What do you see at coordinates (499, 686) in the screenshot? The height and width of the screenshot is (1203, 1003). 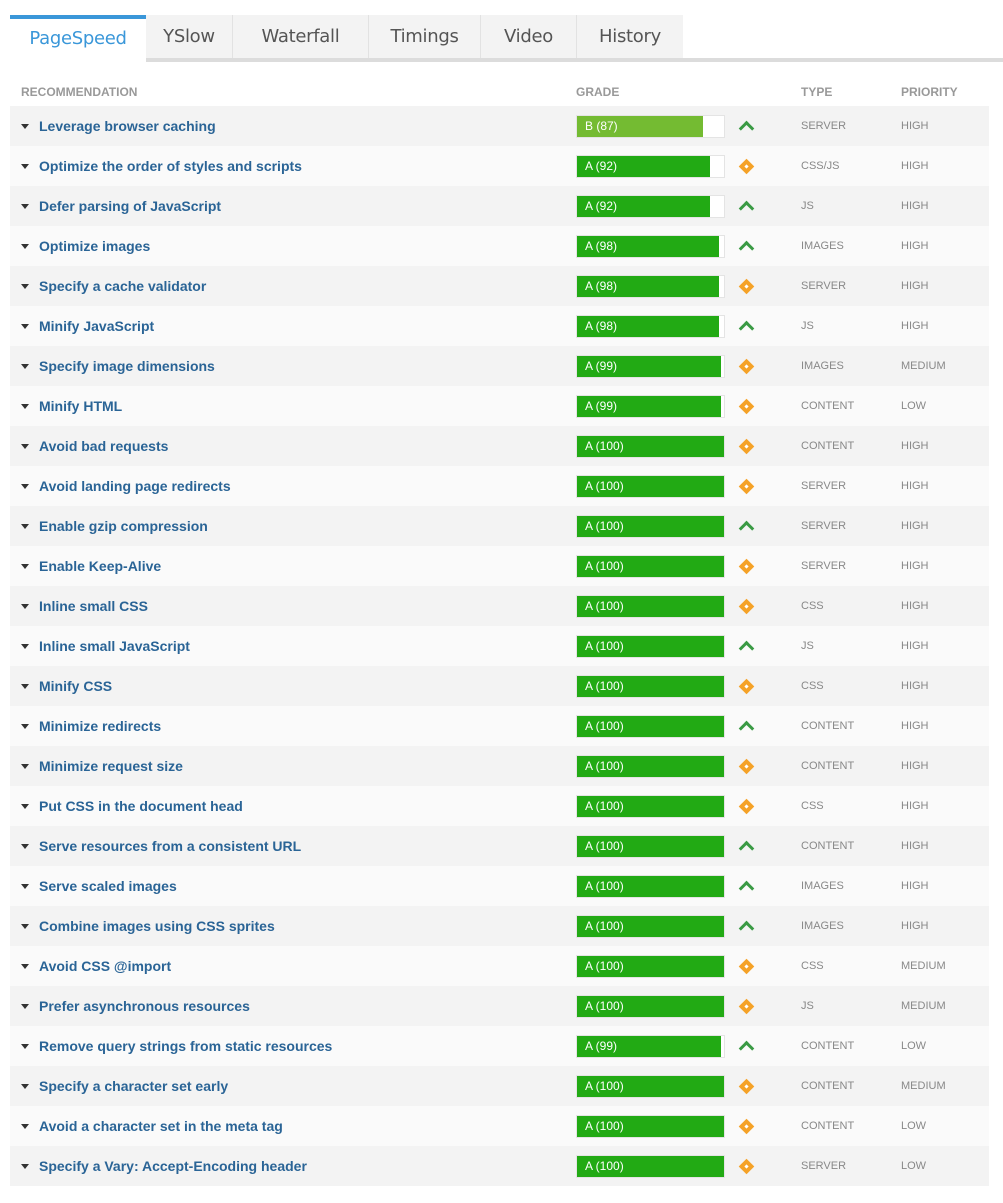 I see `table-row: Minify CSS A (100) CSS HIGH` at bounding box center [499, 686].